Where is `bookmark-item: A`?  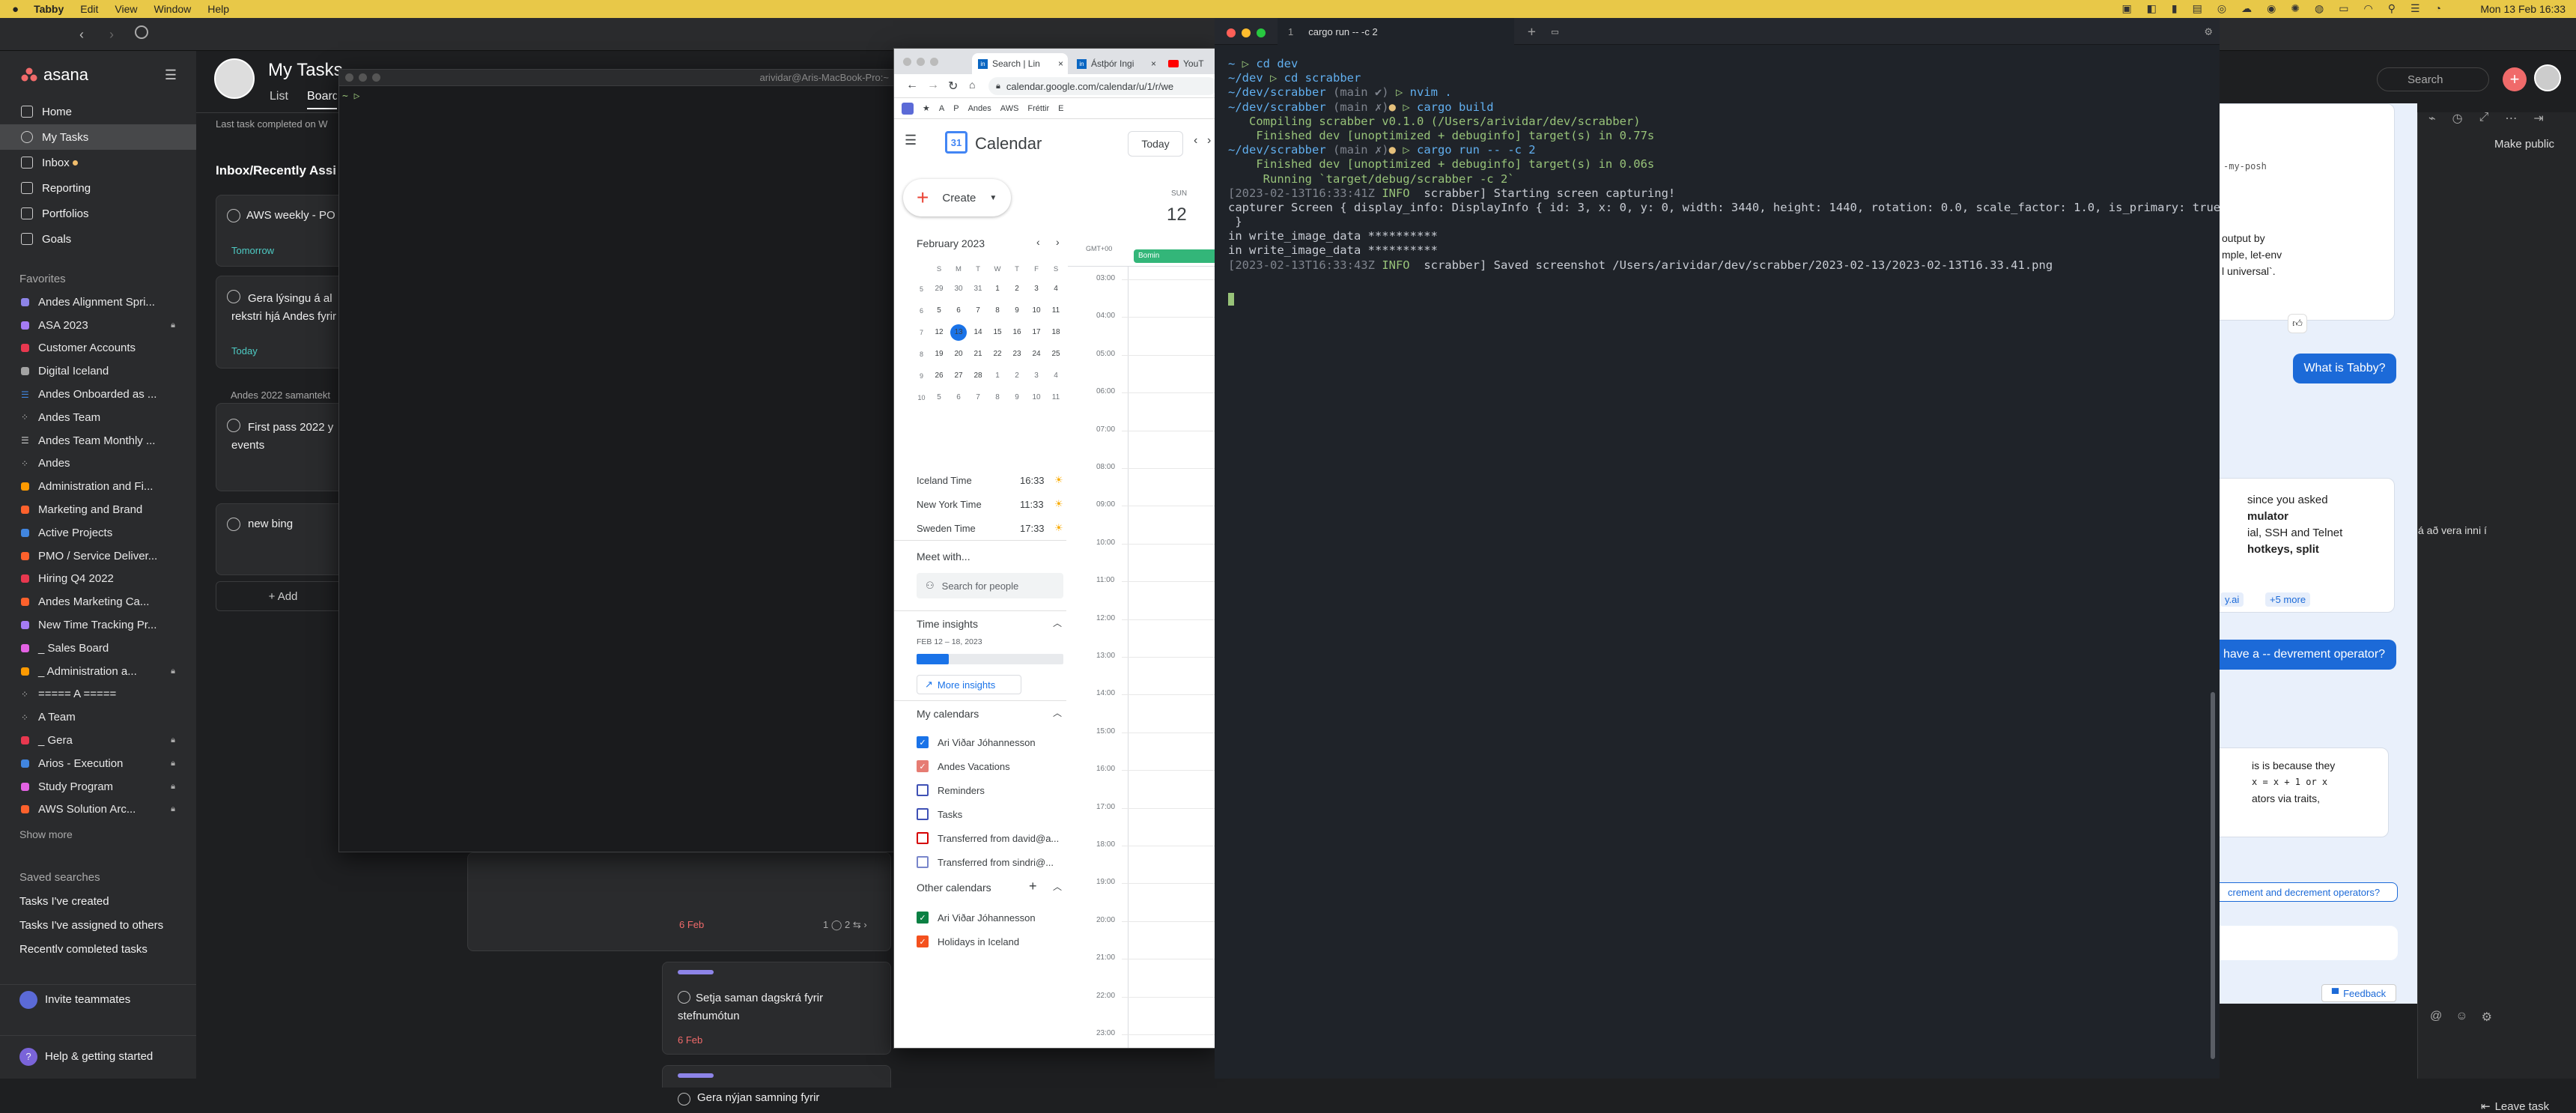
bookmark-item: A is located at coordinates (941, 108).